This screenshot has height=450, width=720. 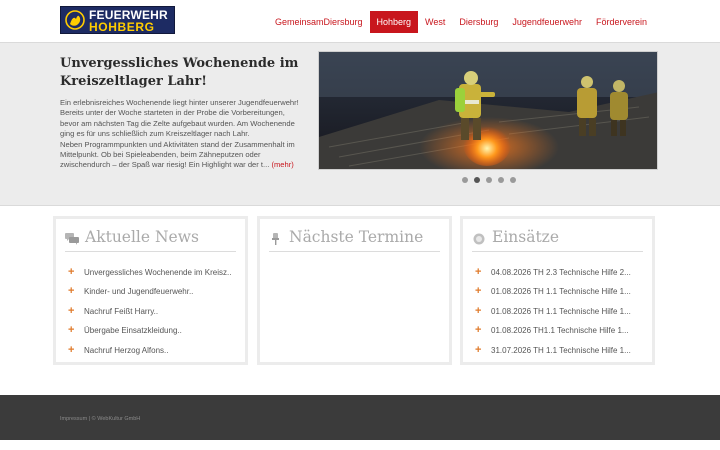 I want to click on siren-icon, so click(x=479, y=239).